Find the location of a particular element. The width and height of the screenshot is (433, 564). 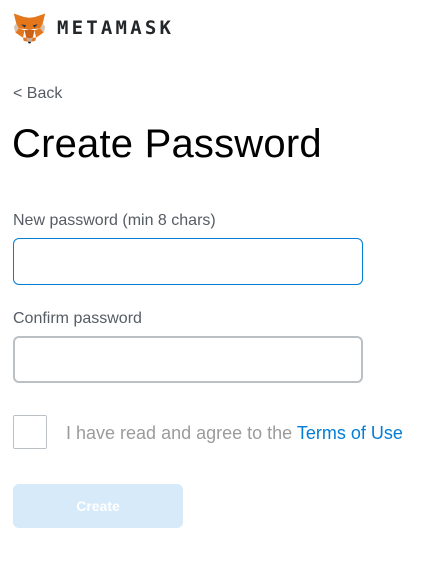

terms-of-use-link: Terms of Use is located at coordinates (350, 433).